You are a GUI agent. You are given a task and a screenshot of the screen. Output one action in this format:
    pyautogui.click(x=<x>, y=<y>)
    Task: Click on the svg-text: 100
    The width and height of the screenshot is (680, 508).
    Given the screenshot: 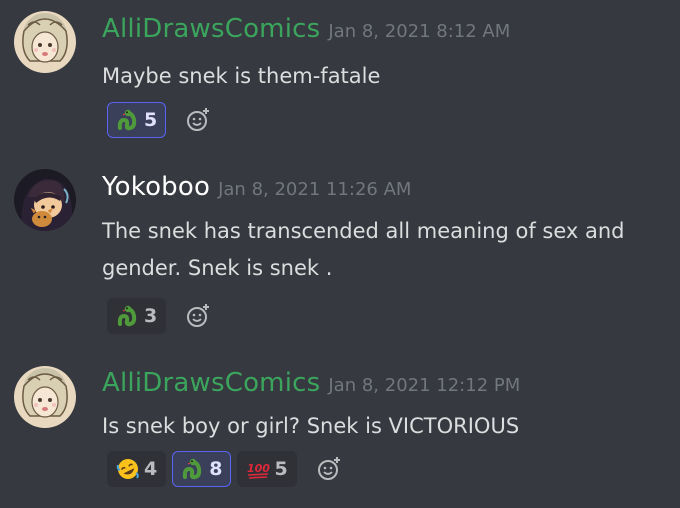 What is the action you would take?
    pyautogui.click(x=258, y=468)
    